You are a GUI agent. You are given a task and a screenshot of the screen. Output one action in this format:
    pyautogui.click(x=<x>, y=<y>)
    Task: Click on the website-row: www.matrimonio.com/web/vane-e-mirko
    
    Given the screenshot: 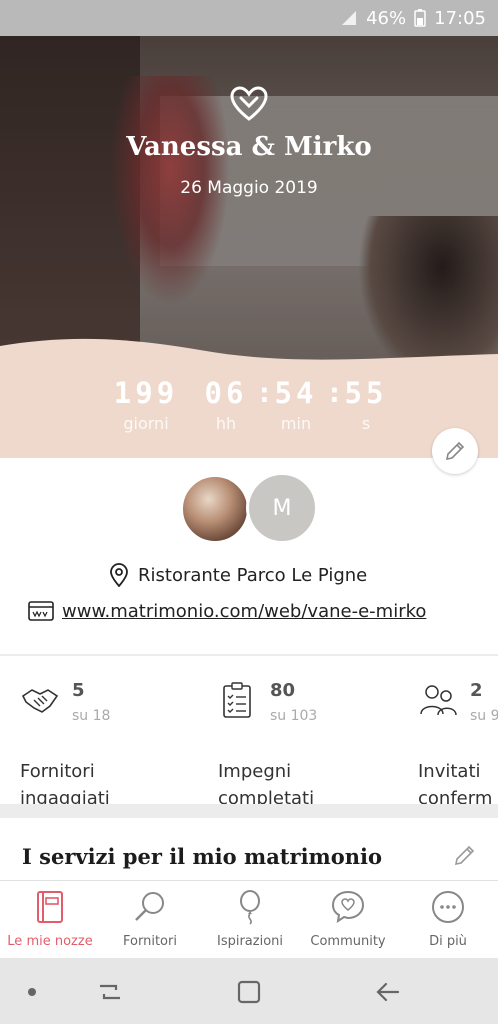 What is the action you would take?
    pyautogui.click(x=227, y=611)
    